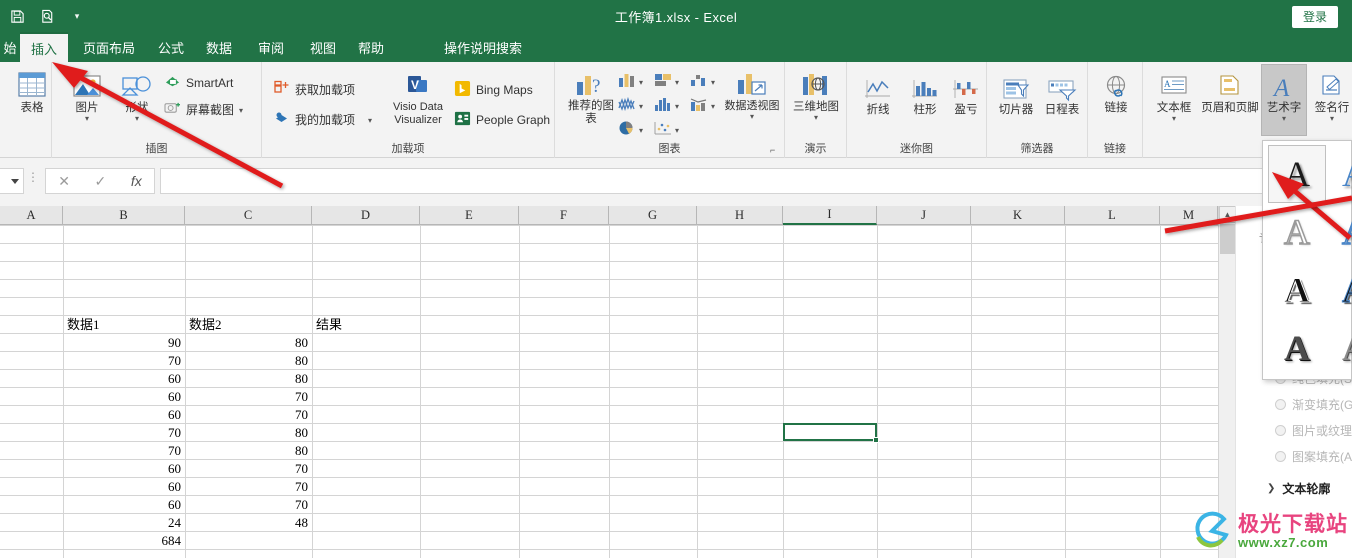  I want to click on column-header-e: E, so click(469, 215).